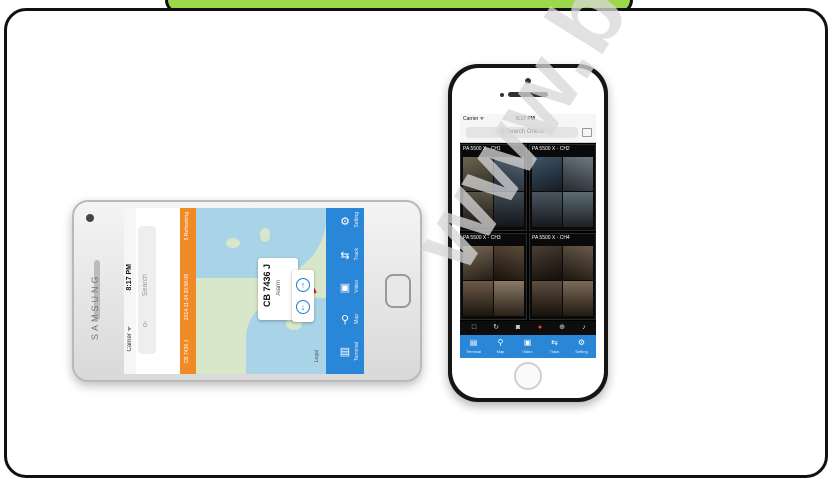 The width and height of the screenshot is (834, 482). What do you see at coordinates (303, 307) in the screenshot?
I see `zoom-out-button: ↓` at bounding box center [303, 307].